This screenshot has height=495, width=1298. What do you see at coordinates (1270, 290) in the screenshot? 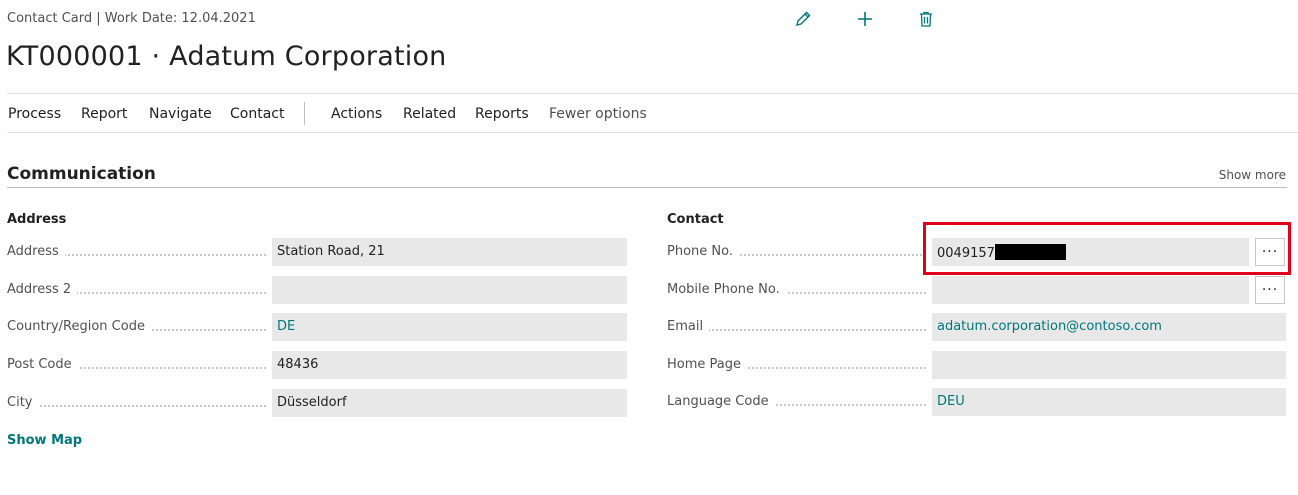
I see `mobile-phone-no-assist-button: ···` at bounding box center [1270, 290].